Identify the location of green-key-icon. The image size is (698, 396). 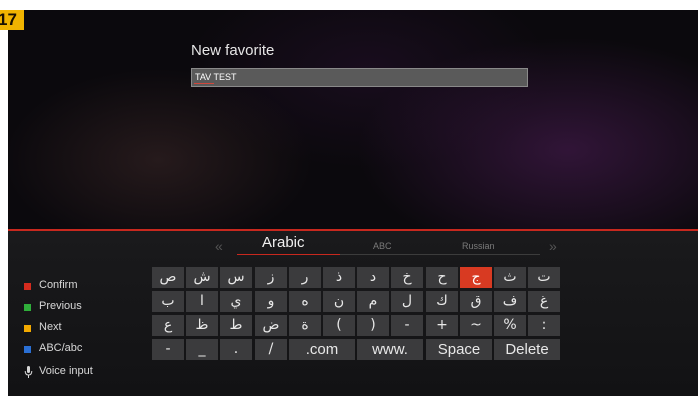
(27, 307).